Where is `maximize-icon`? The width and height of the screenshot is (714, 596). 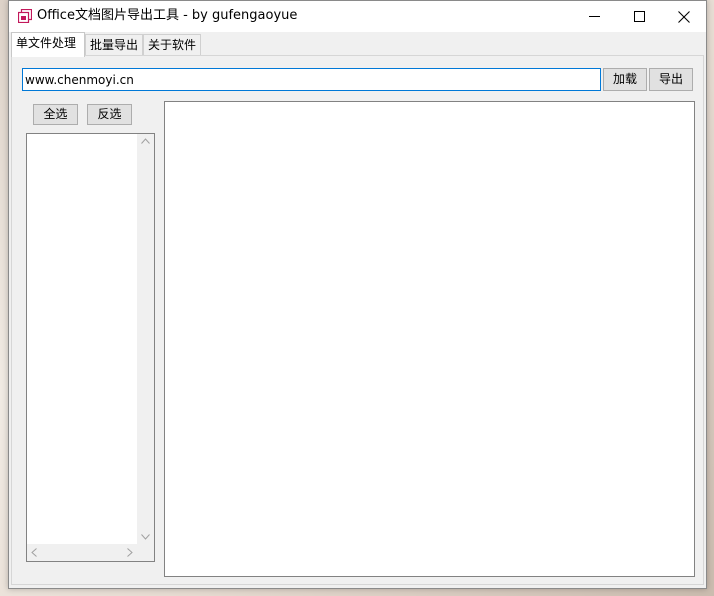
maximize-icon is located at coordinates (639, 16).